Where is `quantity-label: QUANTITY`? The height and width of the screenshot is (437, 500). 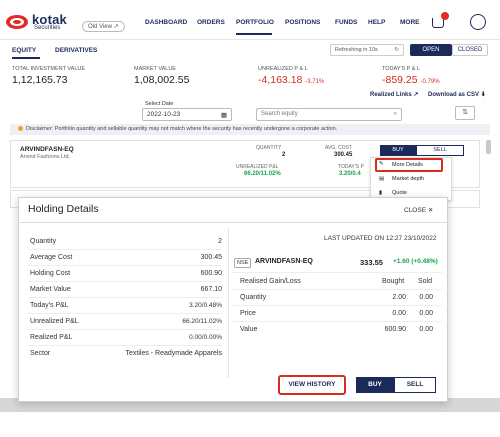 quantity-label: QUANTITY is located at coordinates (269, 148).